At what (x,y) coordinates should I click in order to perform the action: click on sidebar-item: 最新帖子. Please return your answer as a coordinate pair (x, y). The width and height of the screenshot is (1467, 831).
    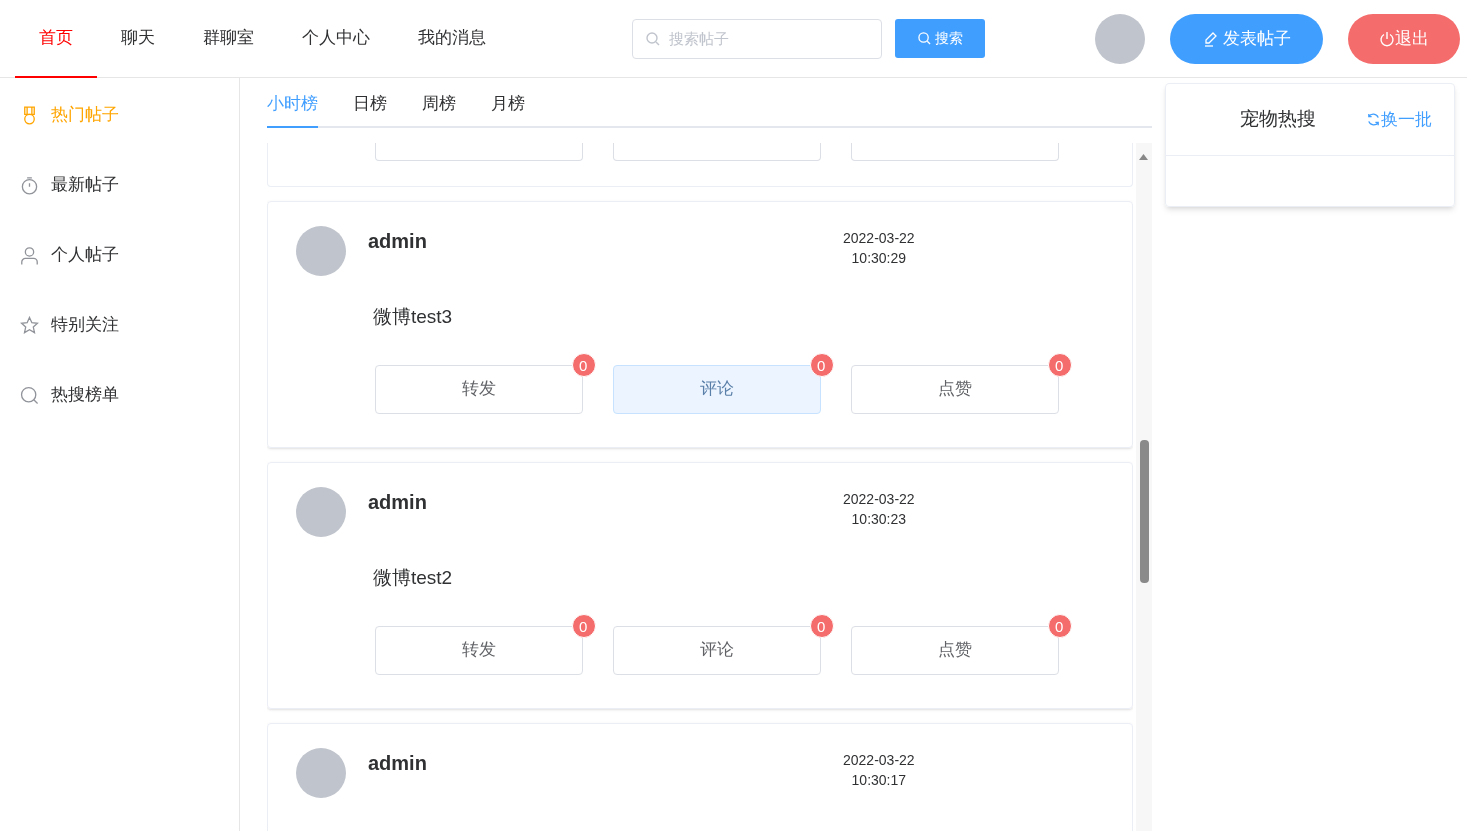
    Looking at the image, I should click on (119, 185).